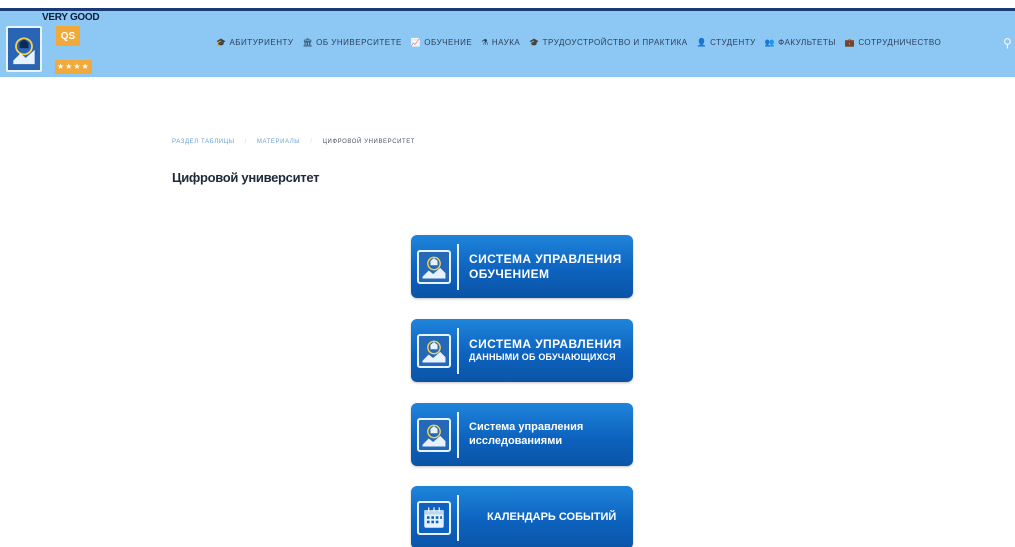 The image size is (1015, 547). I want to click on nav-item-about: 🏛 ОБ УНИВЕРСИТЕТЕ, so click(351, 42).